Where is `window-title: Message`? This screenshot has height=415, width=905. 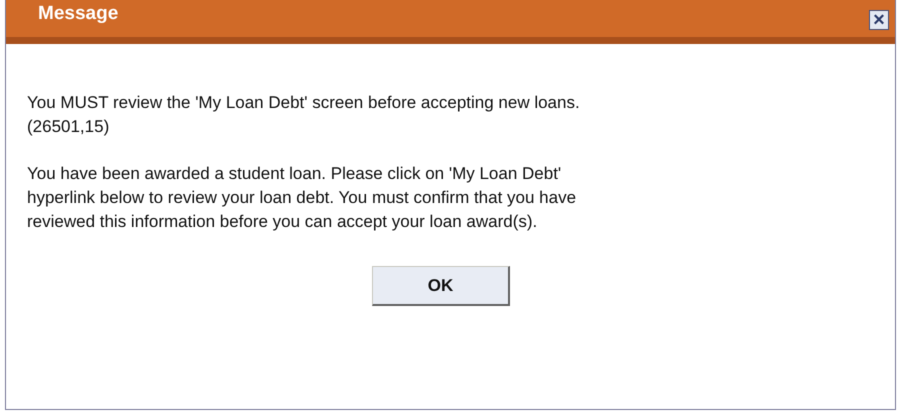 window-title: Message is located at coordinates (78, 13).